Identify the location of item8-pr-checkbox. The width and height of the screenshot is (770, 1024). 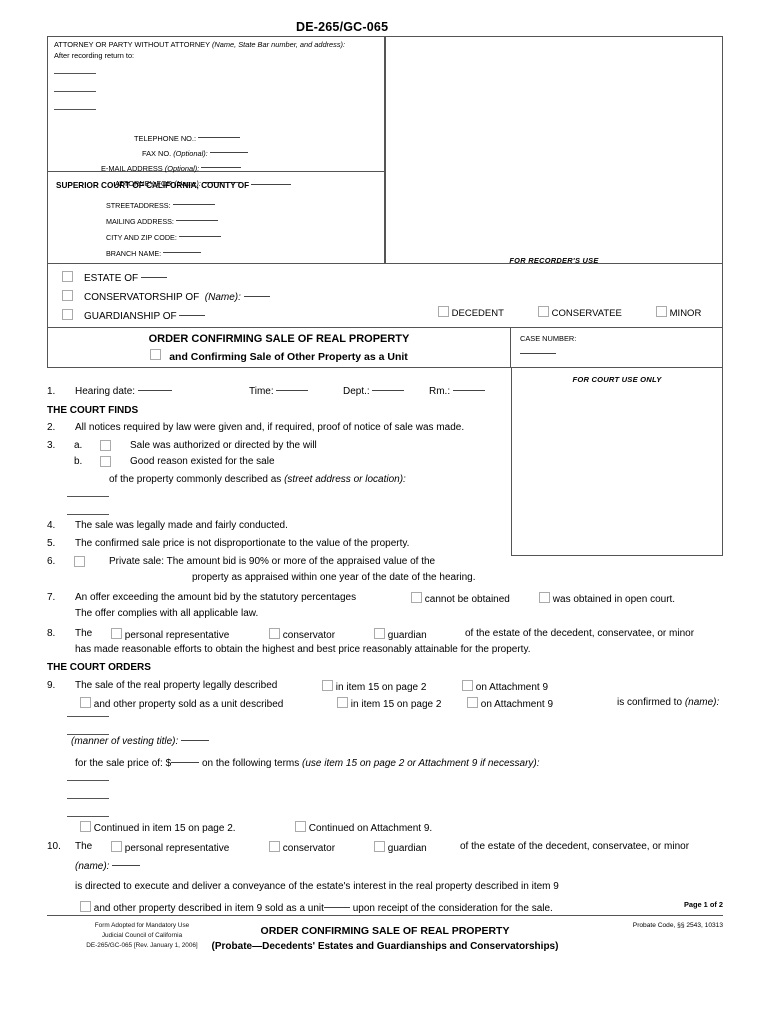
(116, 633).